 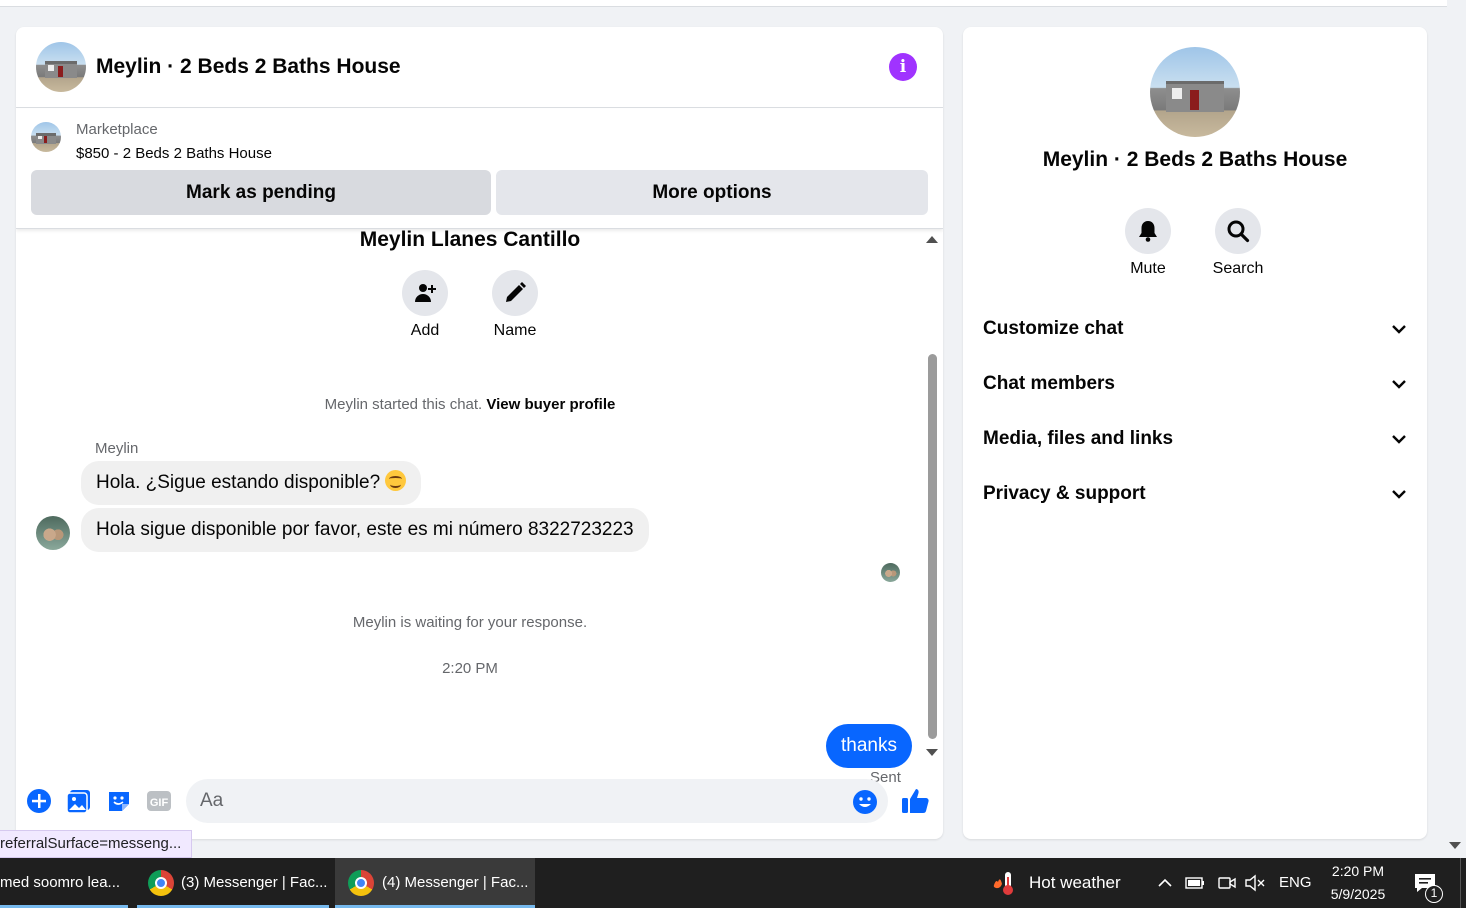 I want to click on name-label: Name, so click(x=515, y=330).